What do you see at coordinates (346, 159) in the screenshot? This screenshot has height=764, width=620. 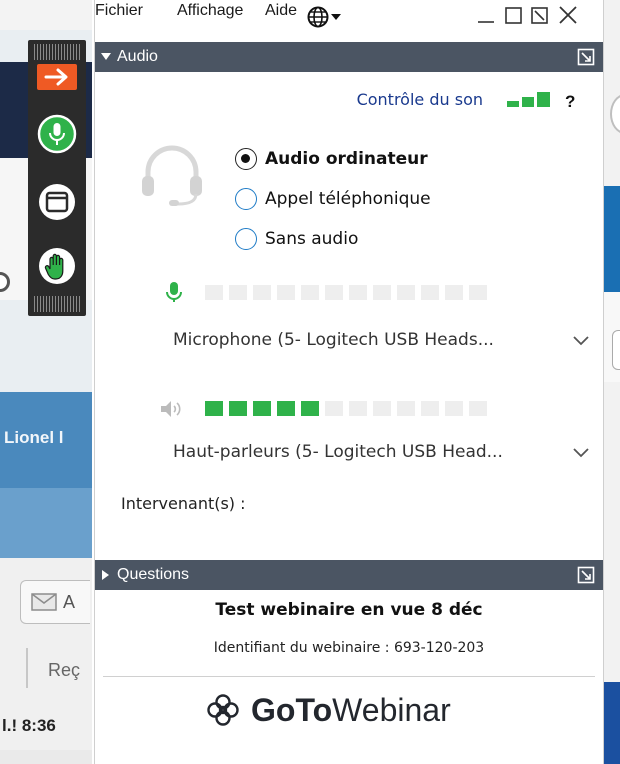 I see `radio-label: Audio ordinateur` at bounding box center [346, 159].